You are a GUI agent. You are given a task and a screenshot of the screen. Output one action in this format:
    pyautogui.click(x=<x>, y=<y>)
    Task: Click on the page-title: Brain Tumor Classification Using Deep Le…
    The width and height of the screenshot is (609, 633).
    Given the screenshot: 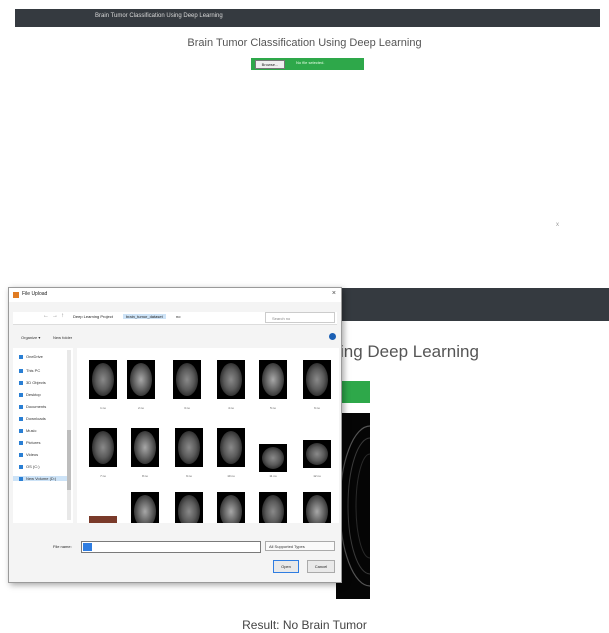 What is the action you would take?
    pyautogui.click(x=304, y=43)
    